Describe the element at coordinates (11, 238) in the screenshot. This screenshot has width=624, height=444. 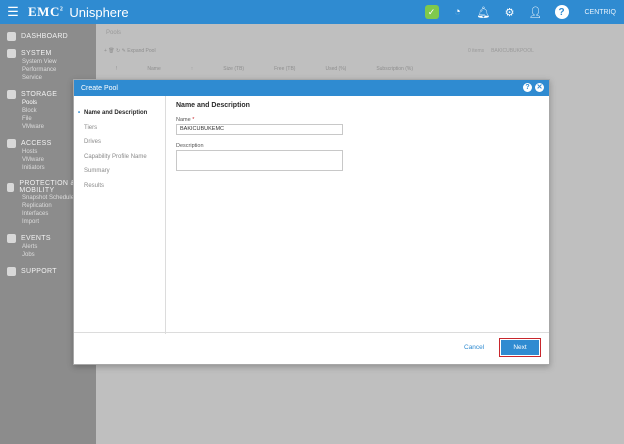
I see `events-icon` at that location.